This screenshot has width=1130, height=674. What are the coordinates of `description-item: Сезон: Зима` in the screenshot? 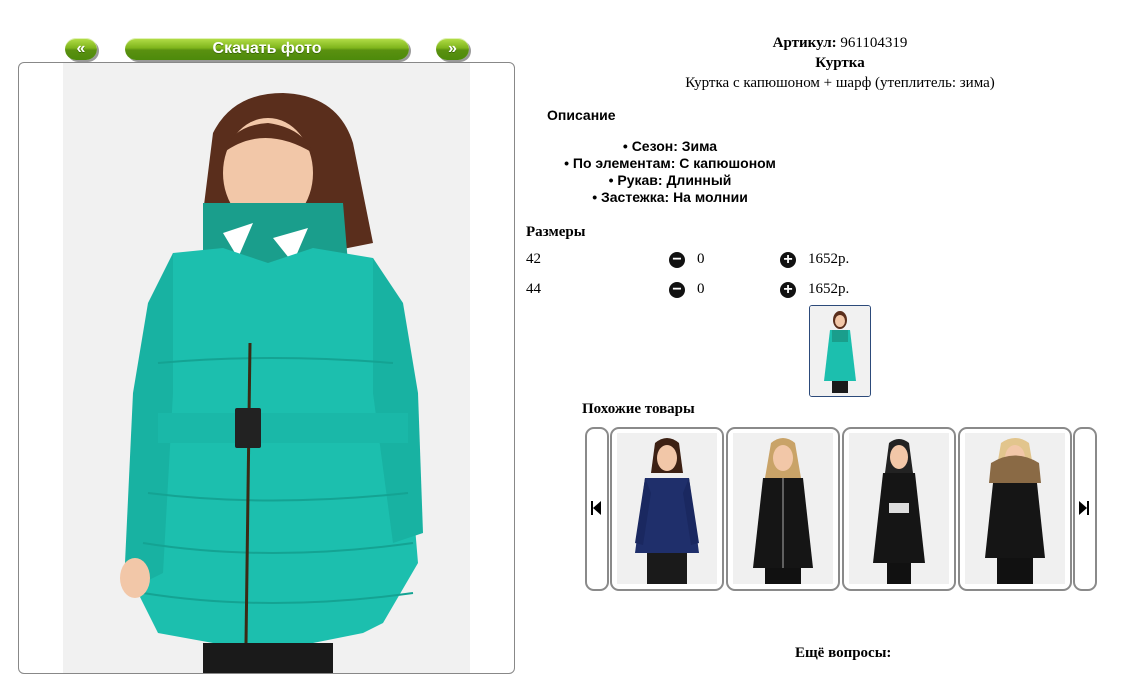 It's located at (670, 146).